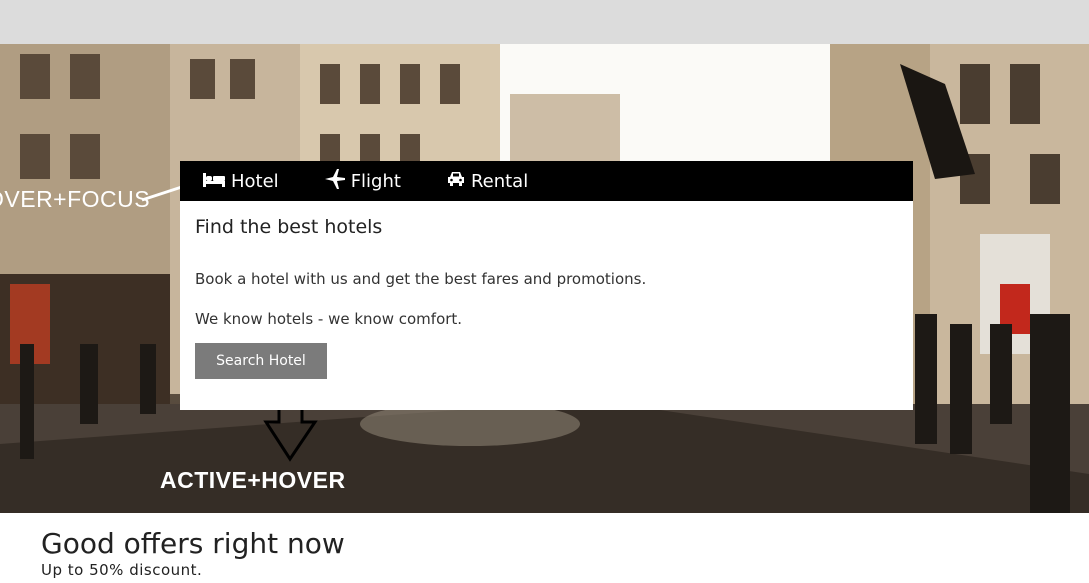 This screenshot has width=1089, height=583. I want to click on offers-heading: Good offers right now, so click(193, 543).